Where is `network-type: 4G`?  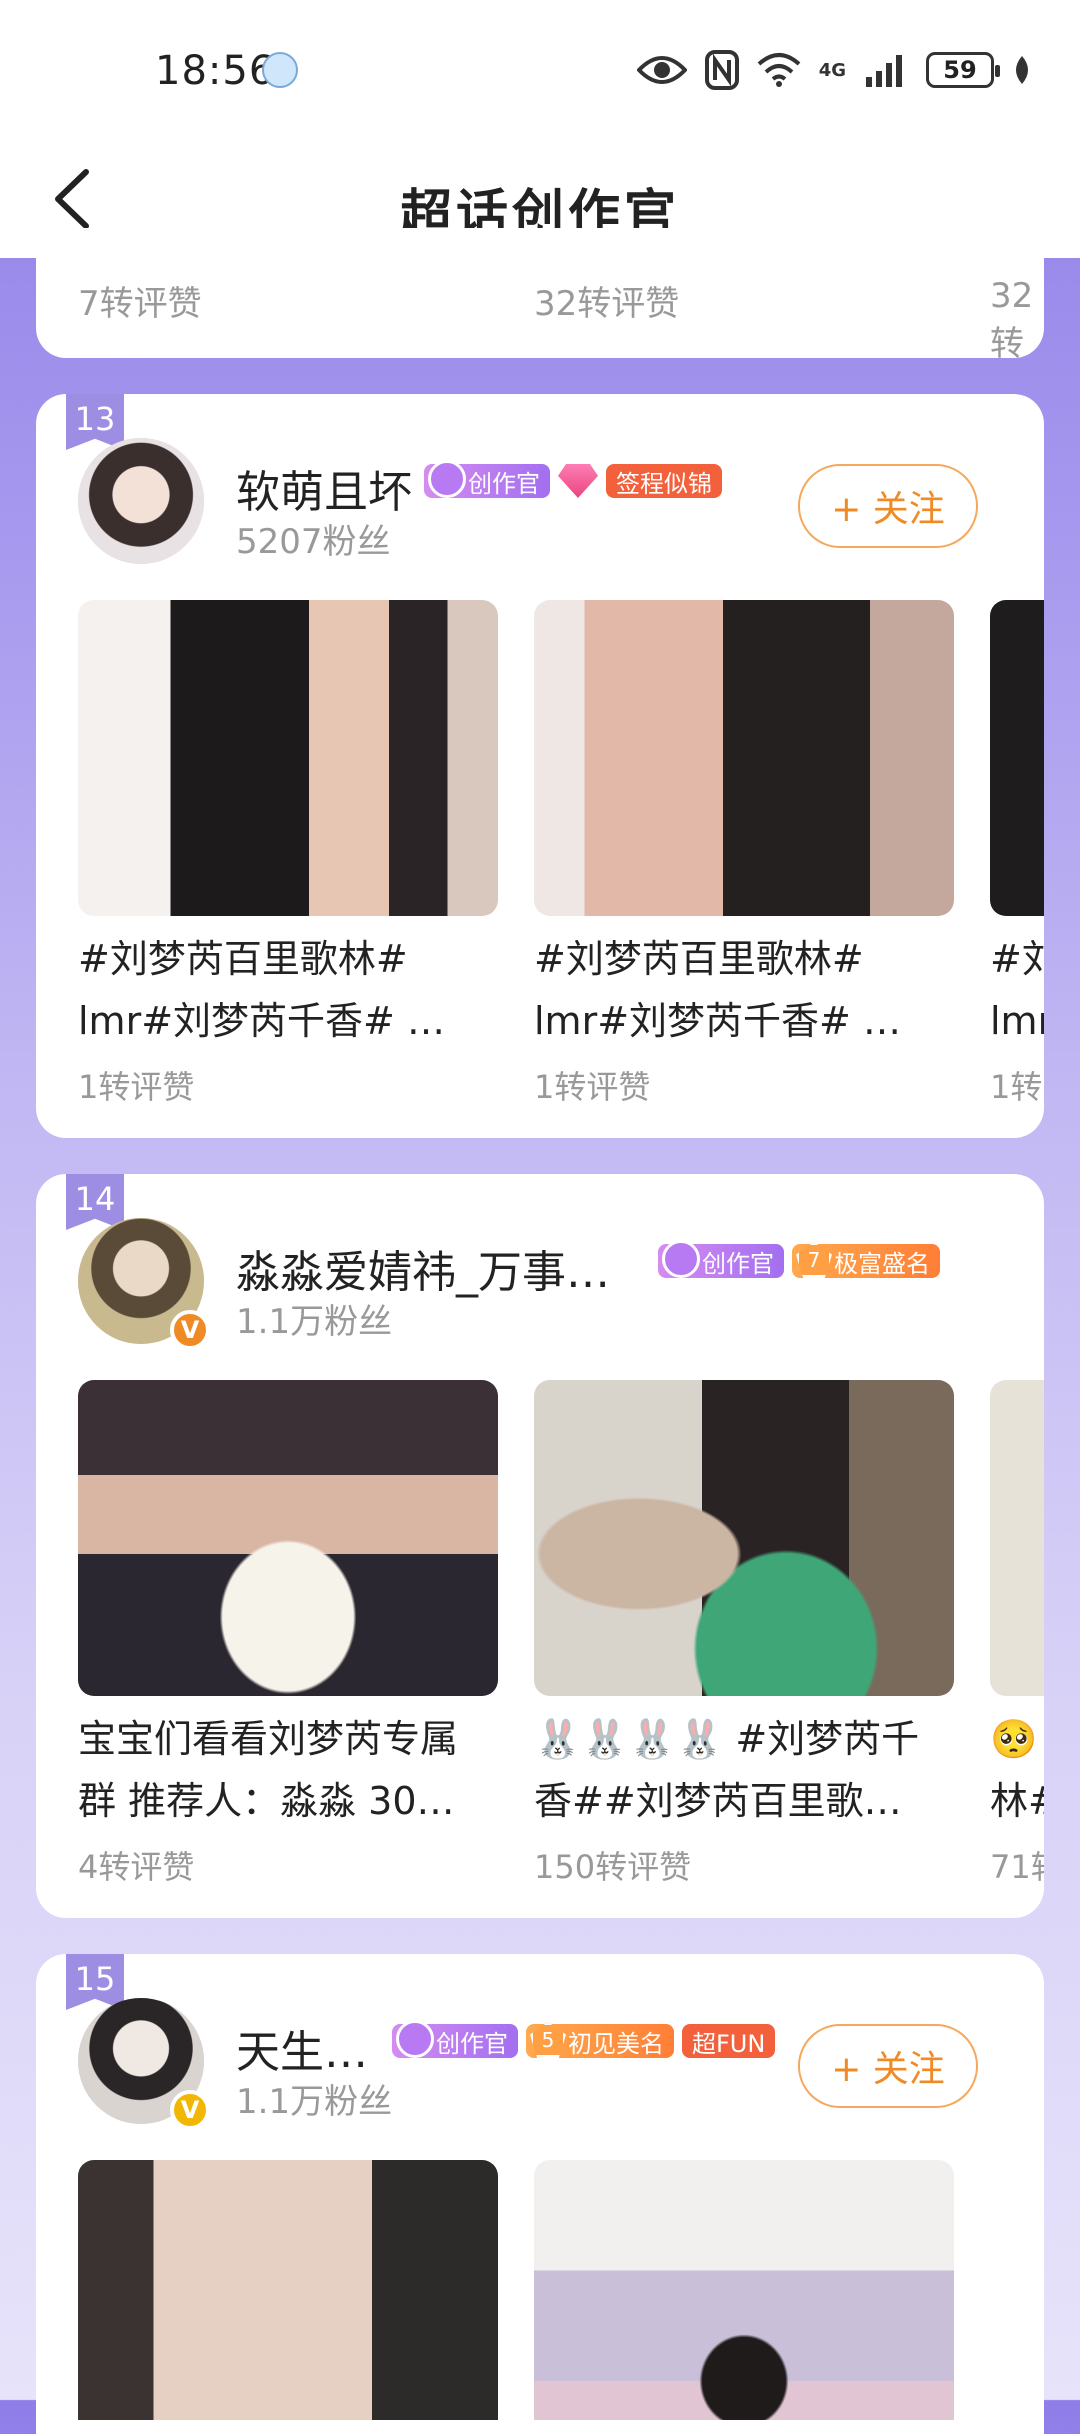 network-type: 4G is located at coordinates (832, 70).